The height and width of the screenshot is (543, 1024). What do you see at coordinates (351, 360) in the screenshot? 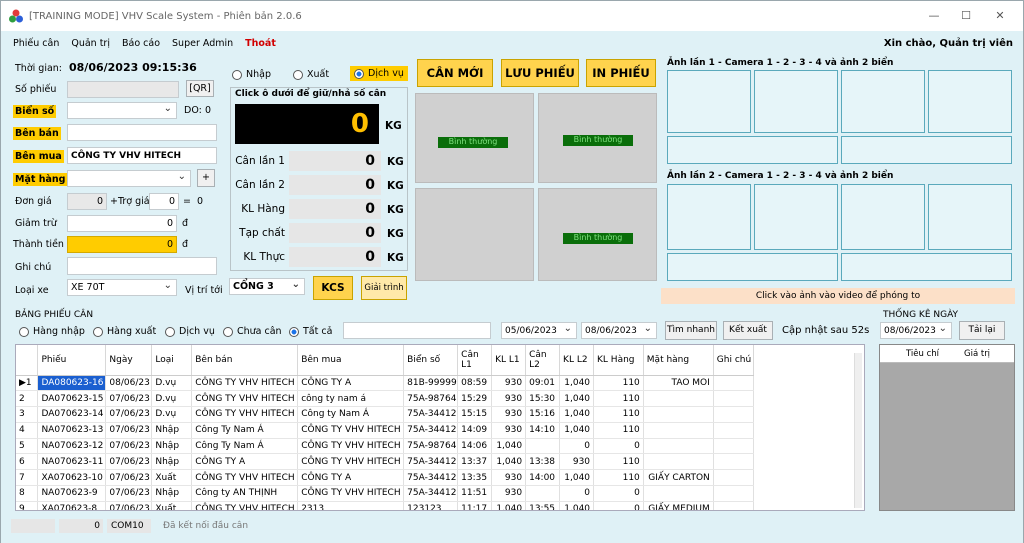
I see `column-header: Bên mua` at bounding box center [351, 360].